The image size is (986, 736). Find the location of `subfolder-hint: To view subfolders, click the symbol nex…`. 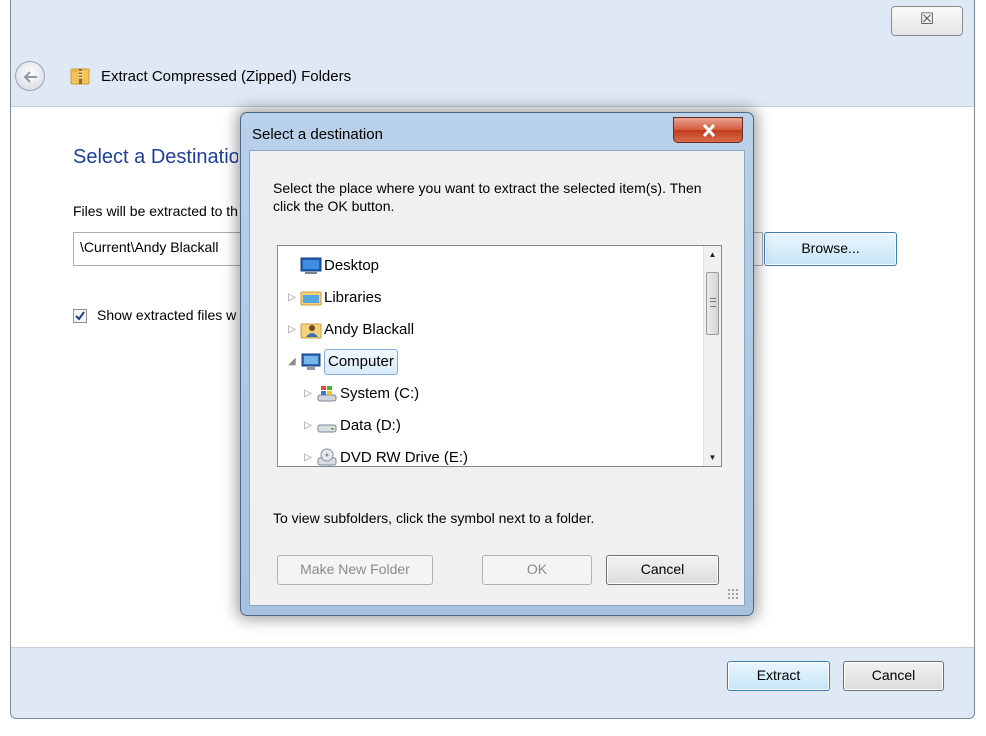

subfolder-hint: To view subfolders, click the symbol nex… is located at coordinates (434, 518).